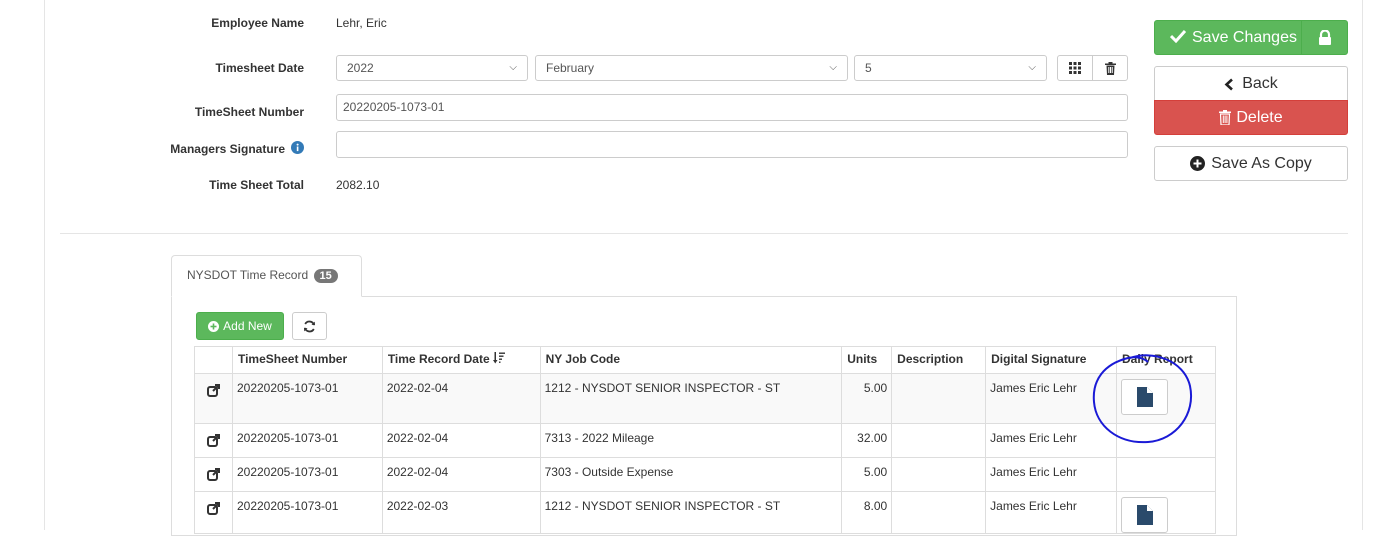 Image resolution: width=1400 pixels, height=536 pixels. What do you see at coordinates (1324, 37) in the screenshot?
I see `lock-icon` at bounding box center [1324, 37].